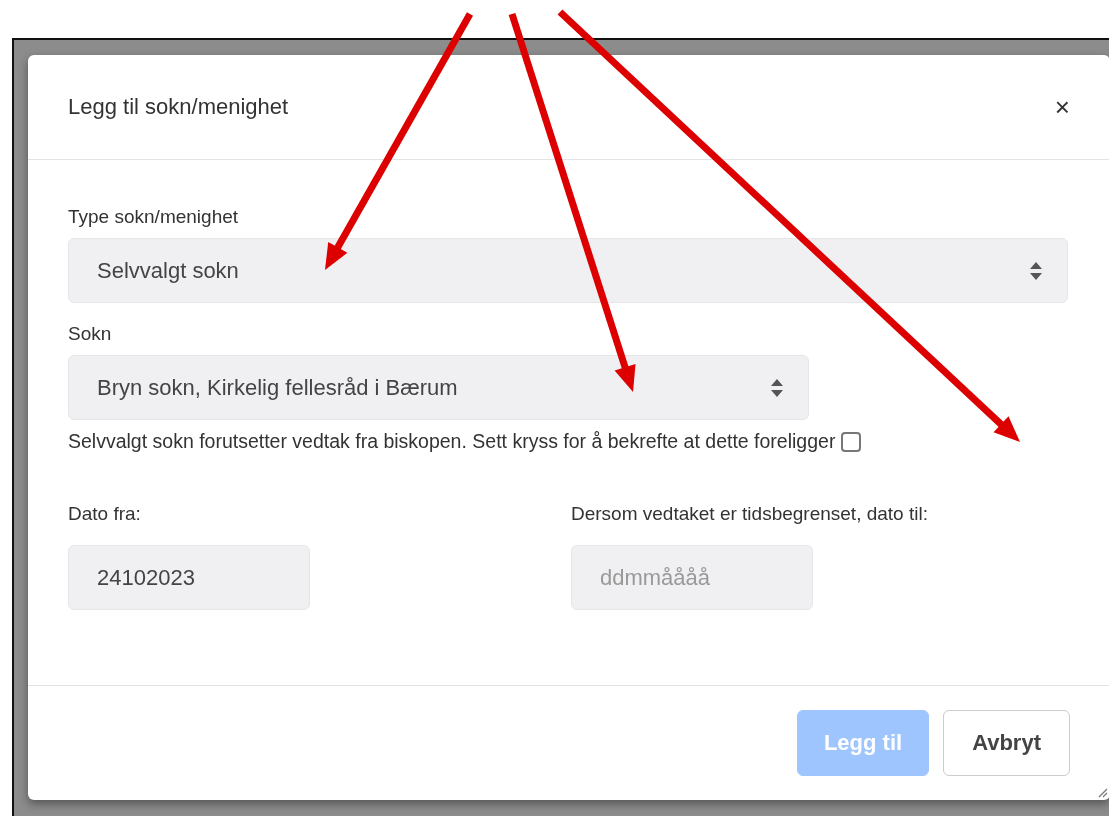  What do you see at coordinates (178, 107) in the screenshot?
I see `dialog-title: Legg til sokn/menighet` at bounding box center [178, 107].